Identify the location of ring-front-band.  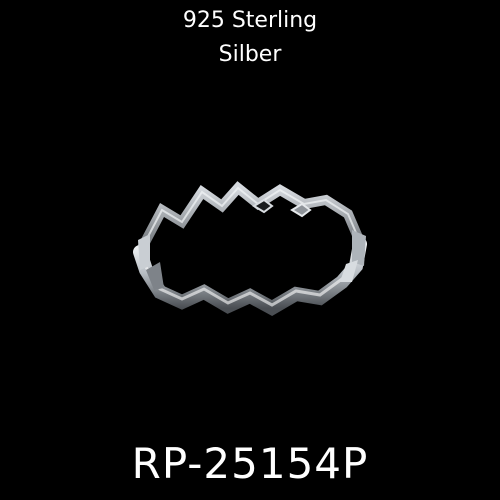
(250, 277).